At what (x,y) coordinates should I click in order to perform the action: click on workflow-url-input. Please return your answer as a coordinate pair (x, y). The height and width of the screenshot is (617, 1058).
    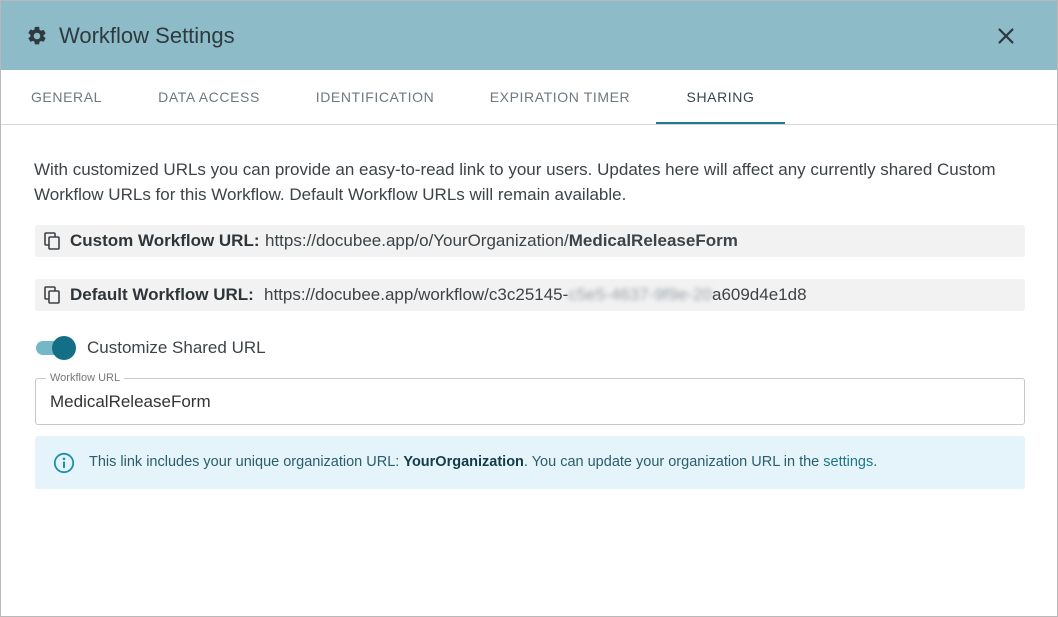
    Looking at the image, I should click on (520, 402).